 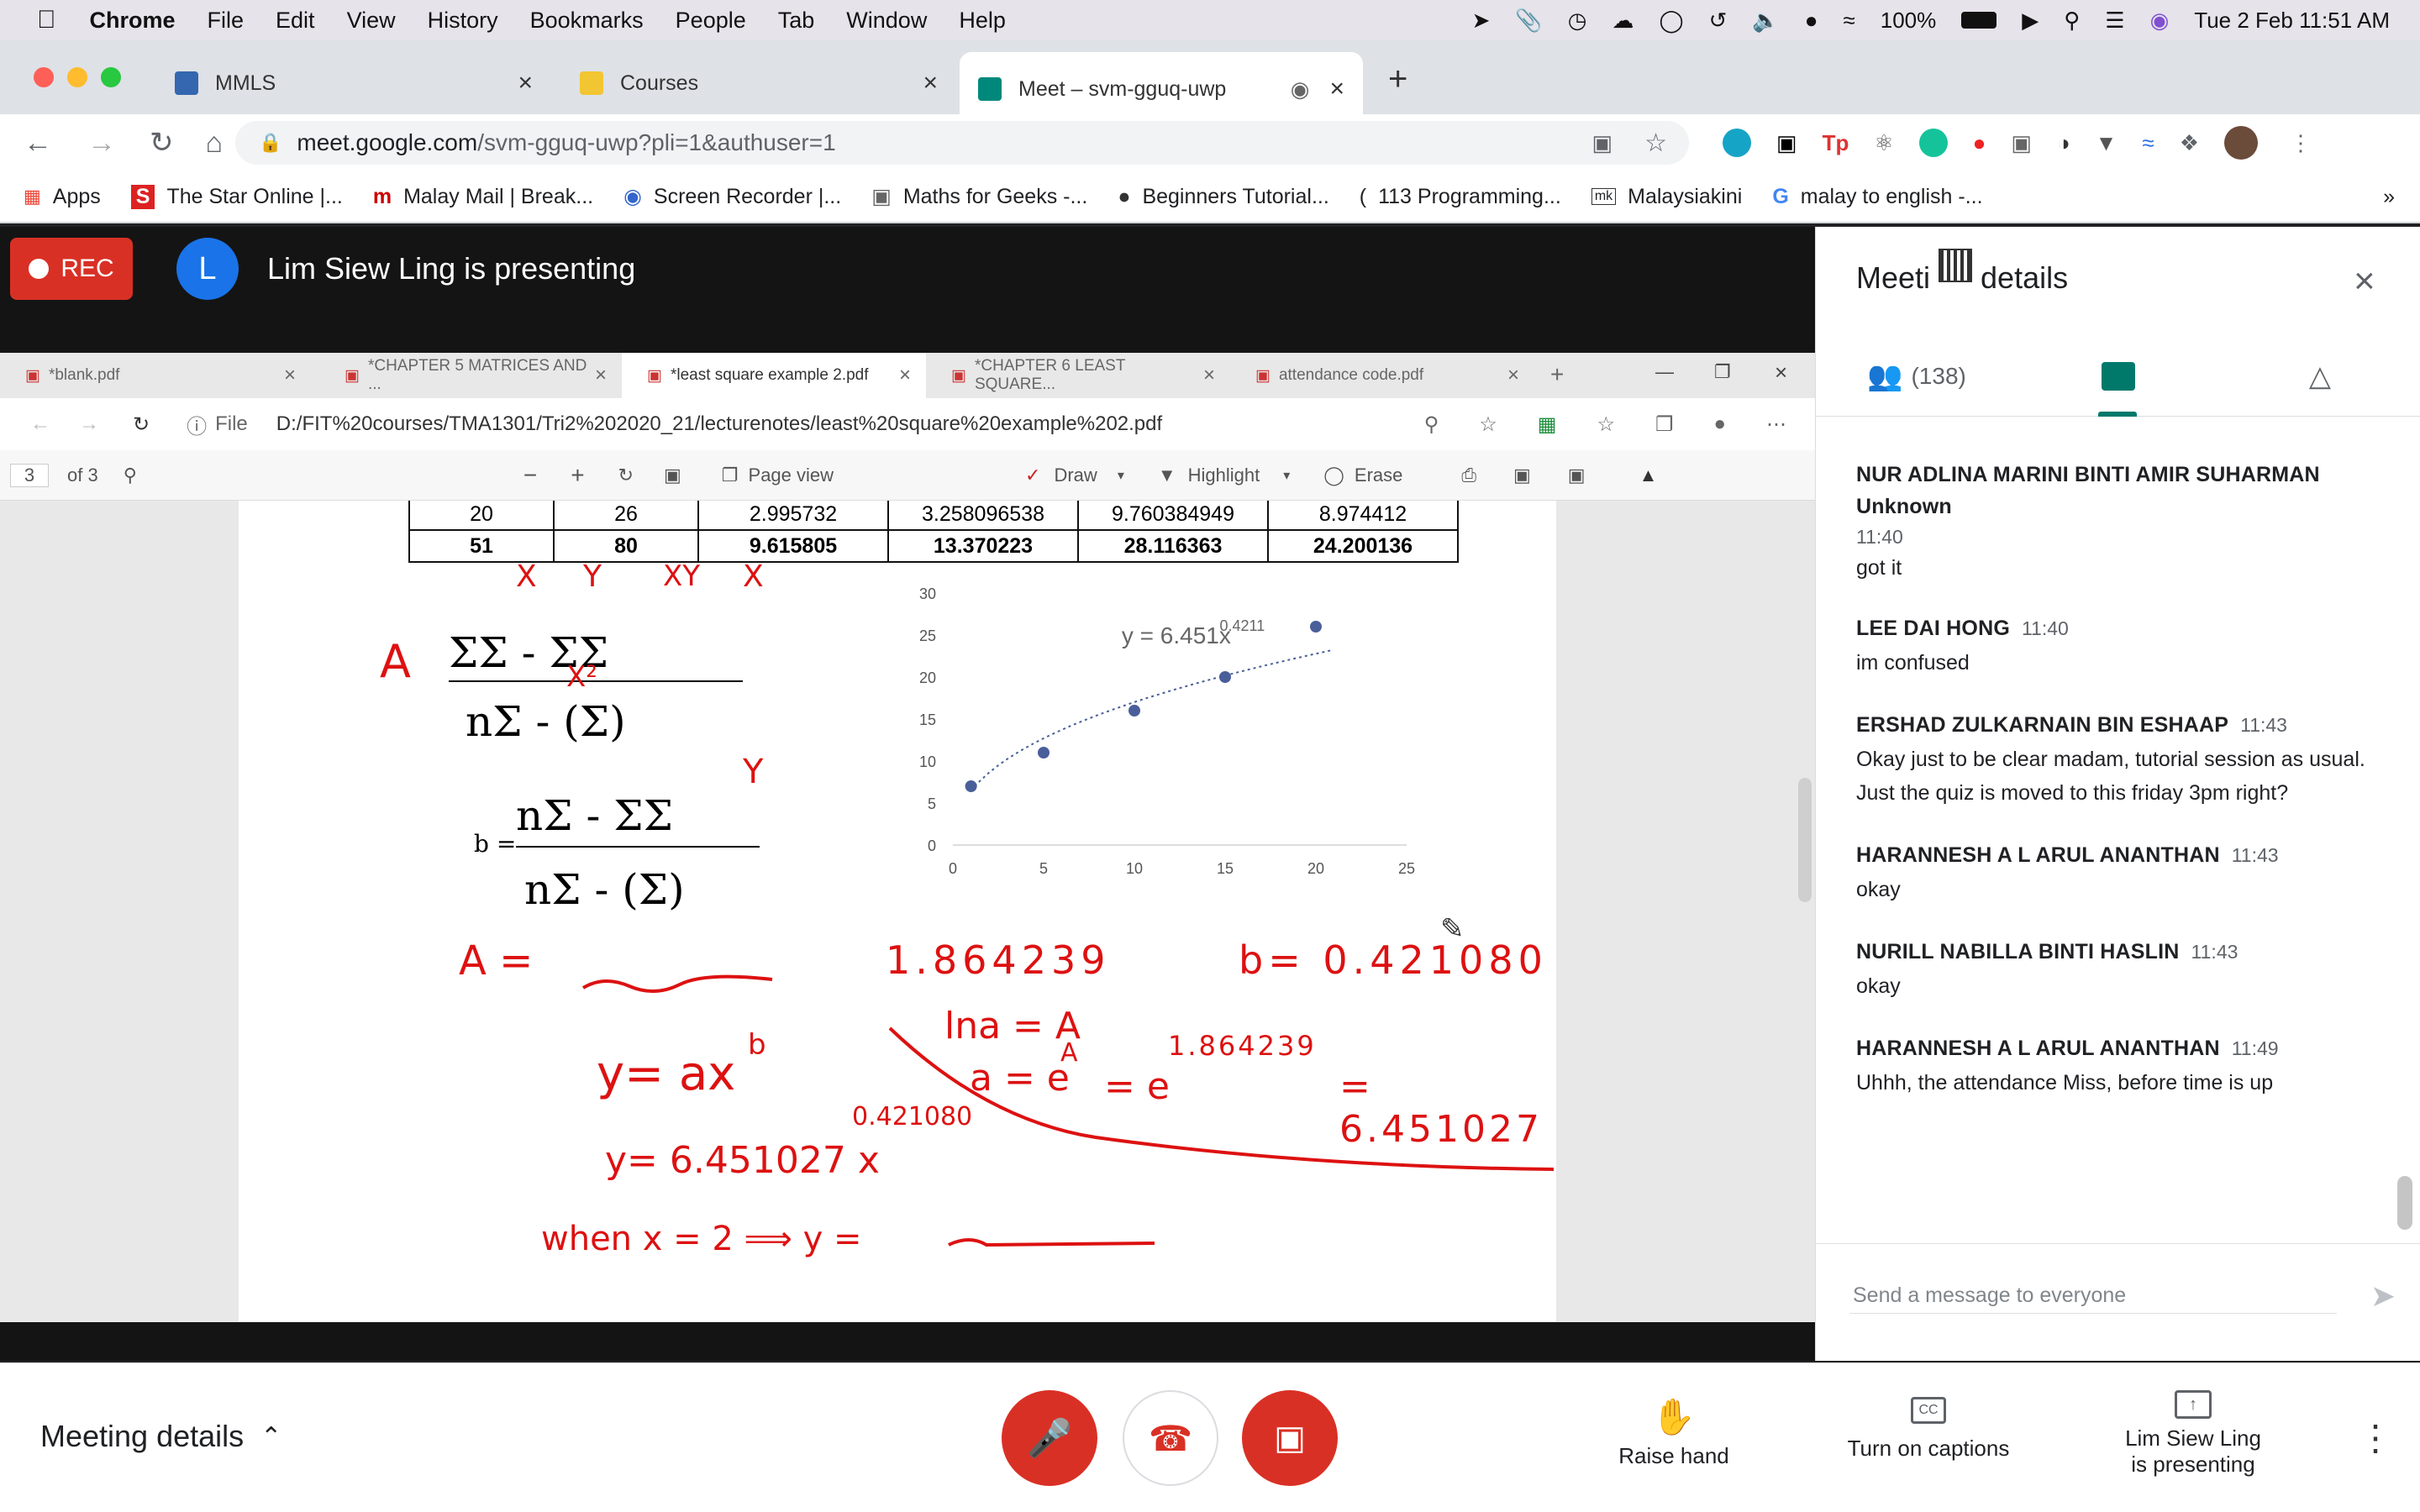 I want to click on extension-camera-icon: ▣, so click(x=2022, y=143).